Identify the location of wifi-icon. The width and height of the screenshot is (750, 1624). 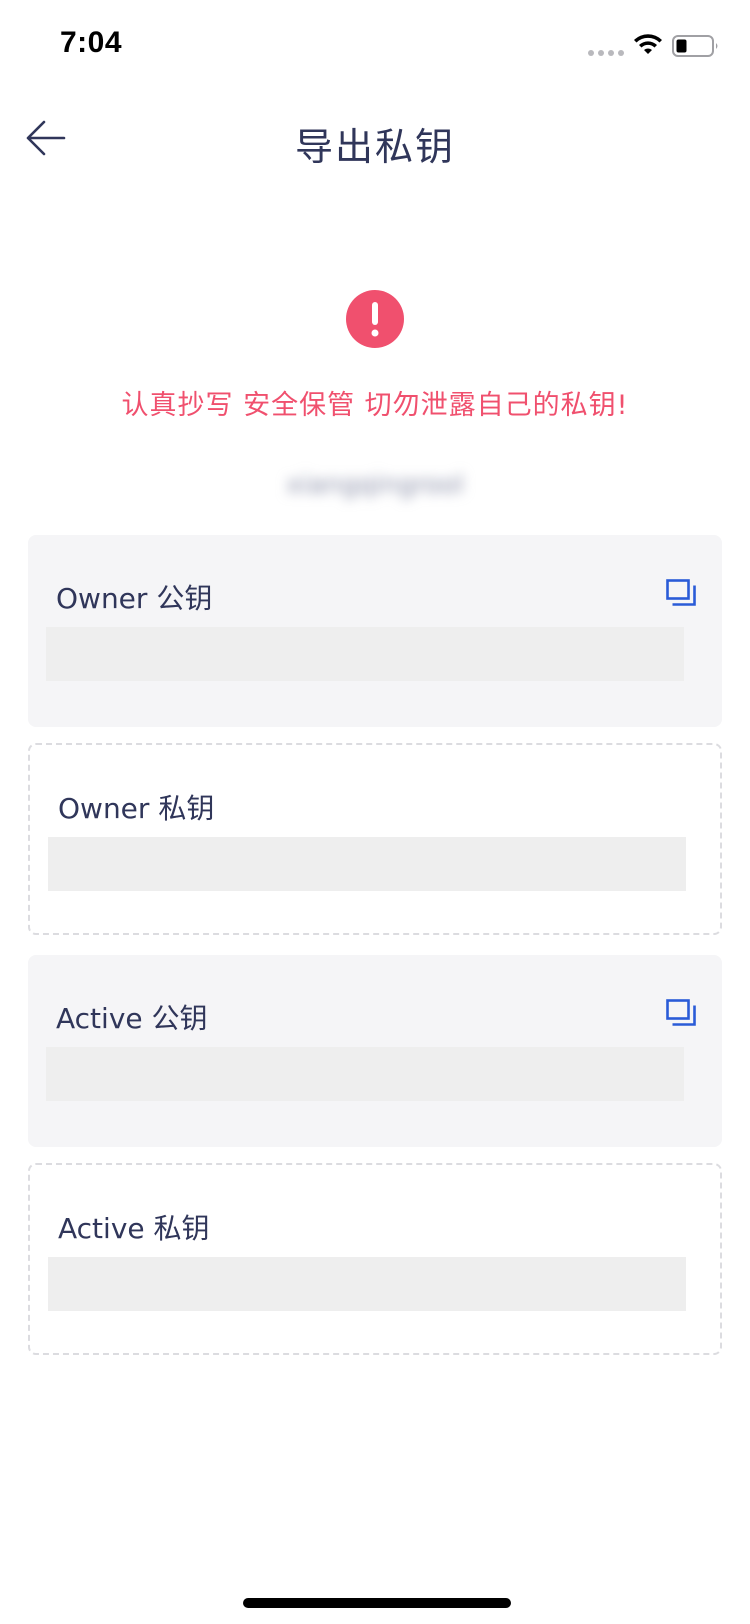
(648, 44).